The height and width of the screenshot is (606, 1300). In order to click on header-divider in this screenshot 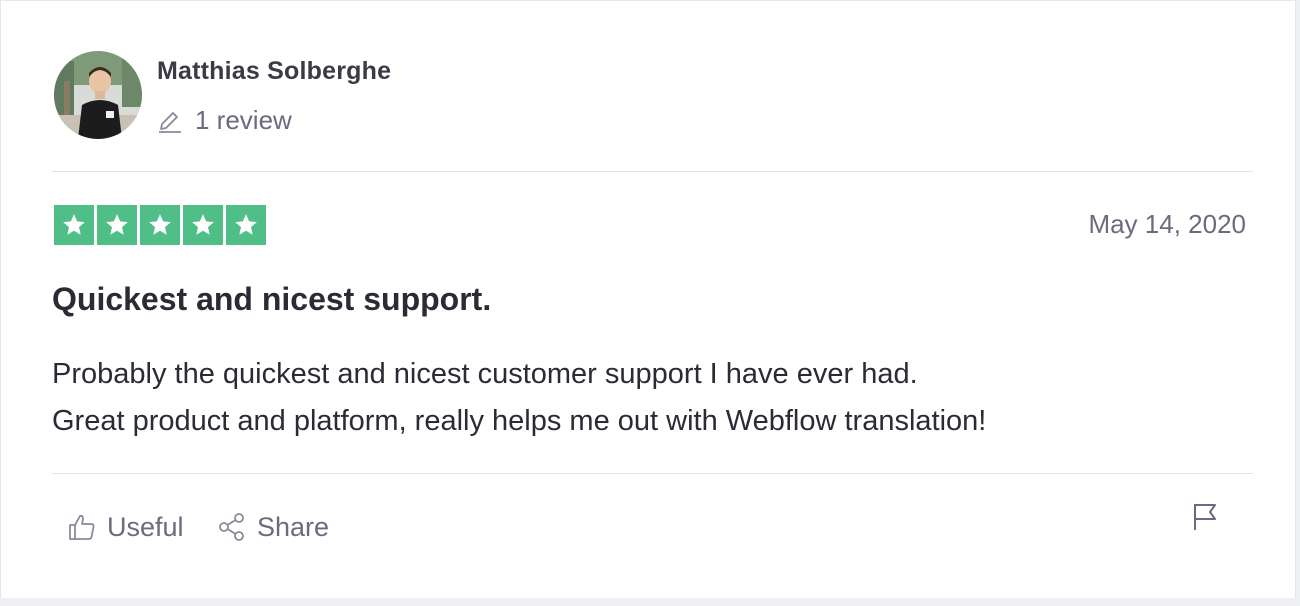, I will do `click(652, 171)`.